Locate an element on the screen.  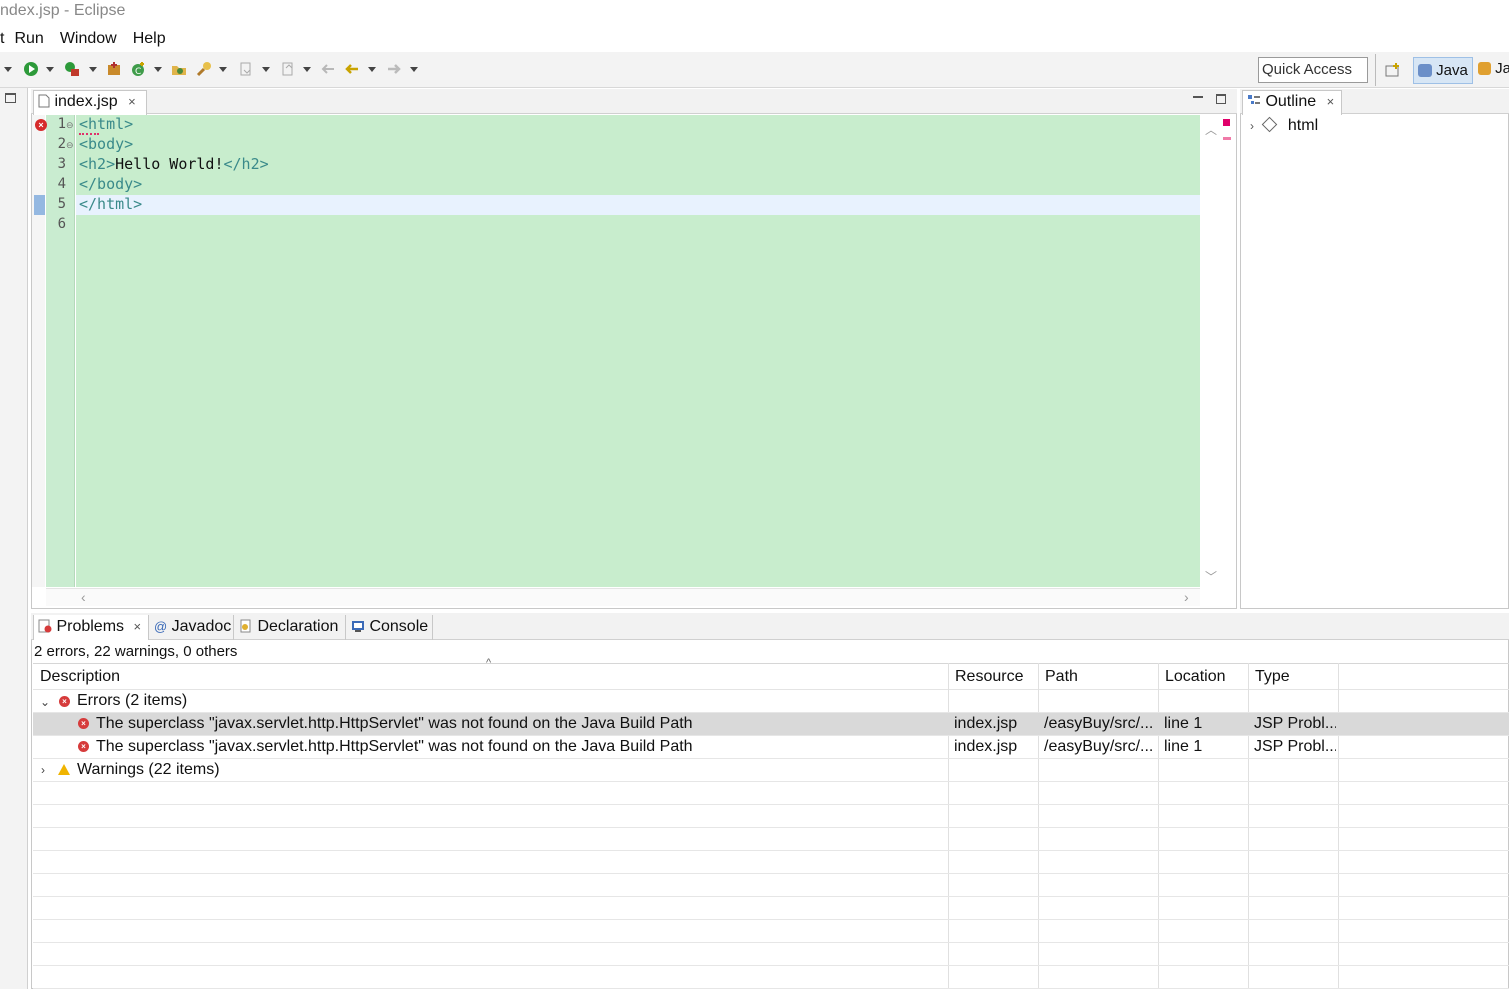
code-line: </body> is located at coordinates (110, 184).